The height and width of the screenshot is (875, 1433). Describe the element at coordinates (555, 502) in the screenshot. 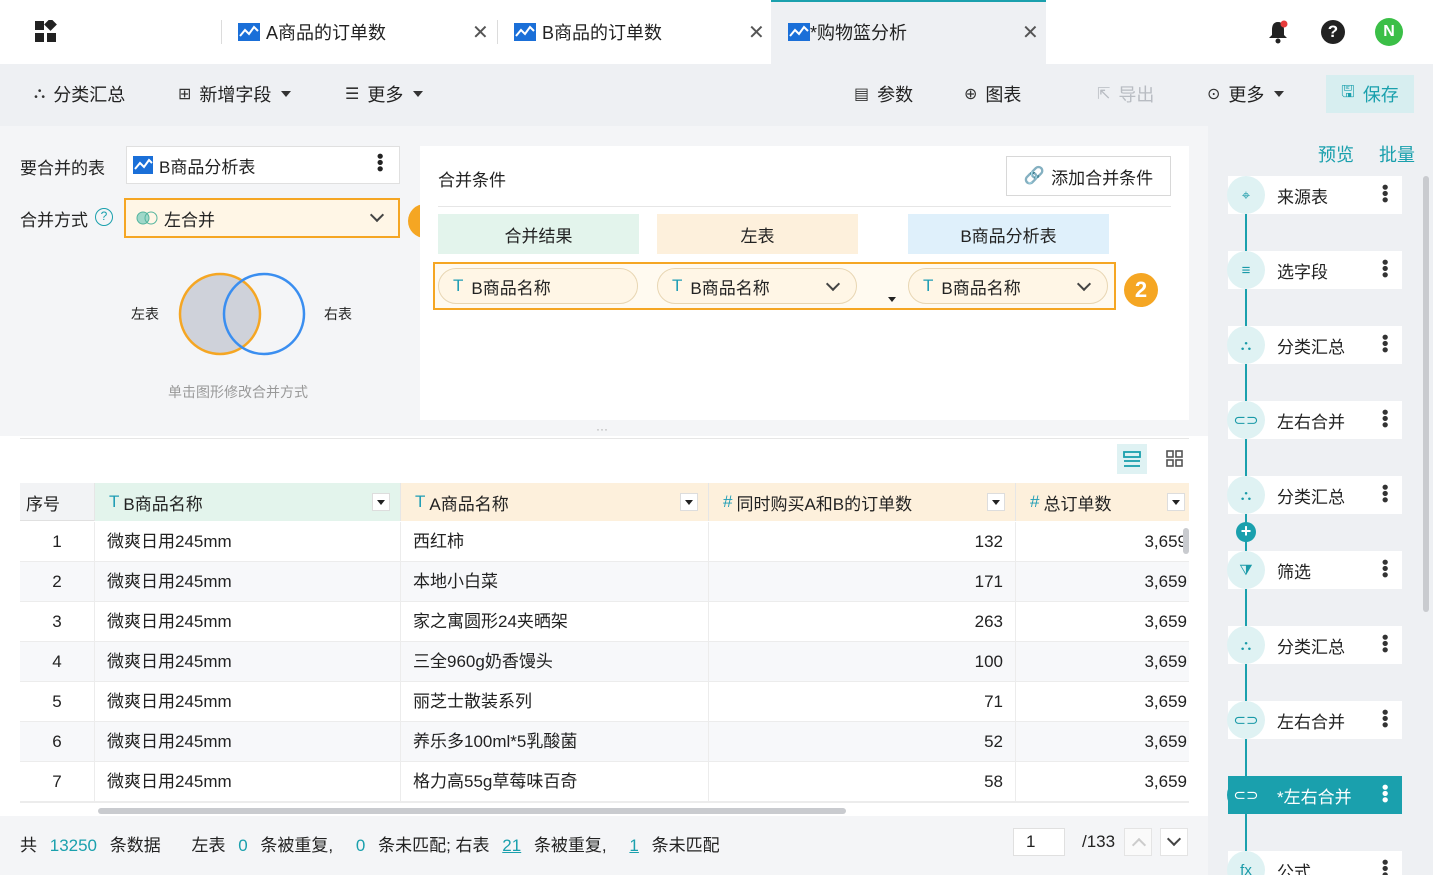

I see `col-header-a-name: T A商品名称` at that location.